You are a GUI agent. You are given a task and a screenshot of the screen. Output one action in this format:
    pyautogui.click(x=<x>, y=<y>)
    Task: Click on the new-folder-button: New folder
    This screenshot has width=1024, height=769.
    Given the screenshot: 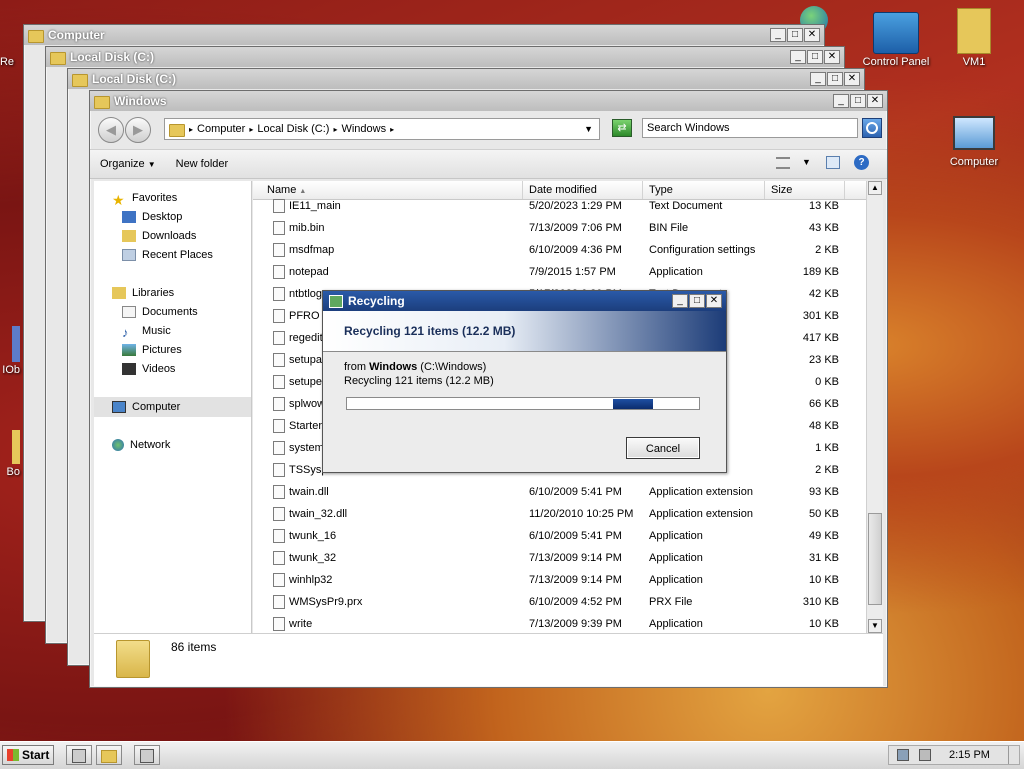 What is the action you would take?
    pyautogui.click(x=202, y=164)
    